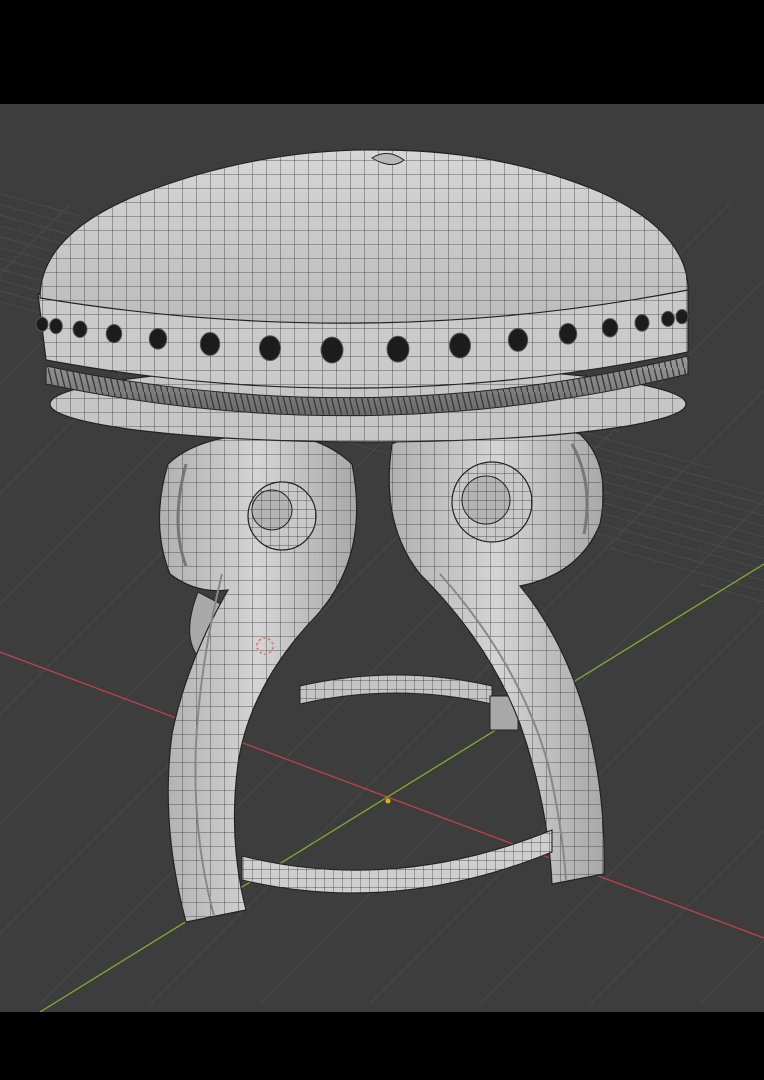 The image size is (764, 1080). Describe the element at coordinates (496, 654) in the screenshot. I see `leg-front-right` at that location.